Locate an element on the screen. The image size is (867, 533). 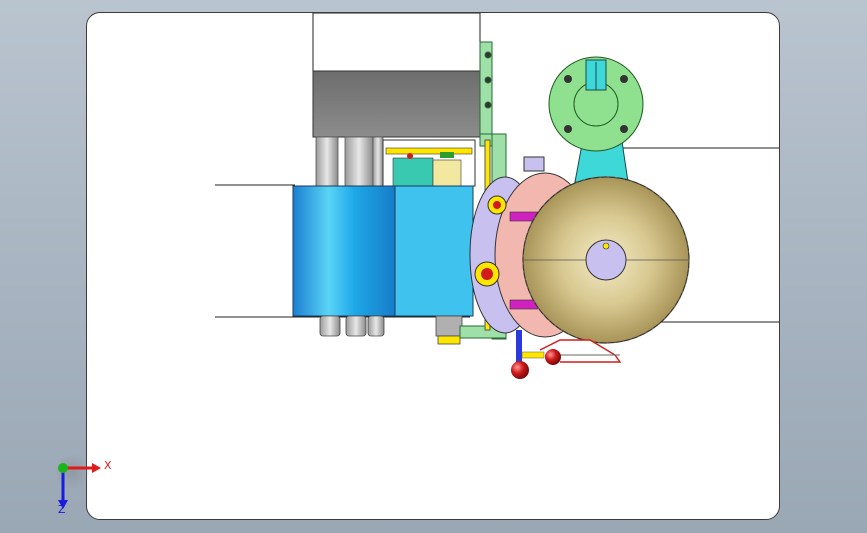
bottom-nuts is located at coordinates (391, 330).